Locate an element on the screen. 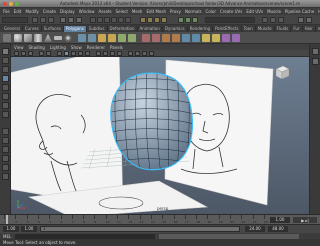  menu-item: Window is located at coordinates (87, 11).